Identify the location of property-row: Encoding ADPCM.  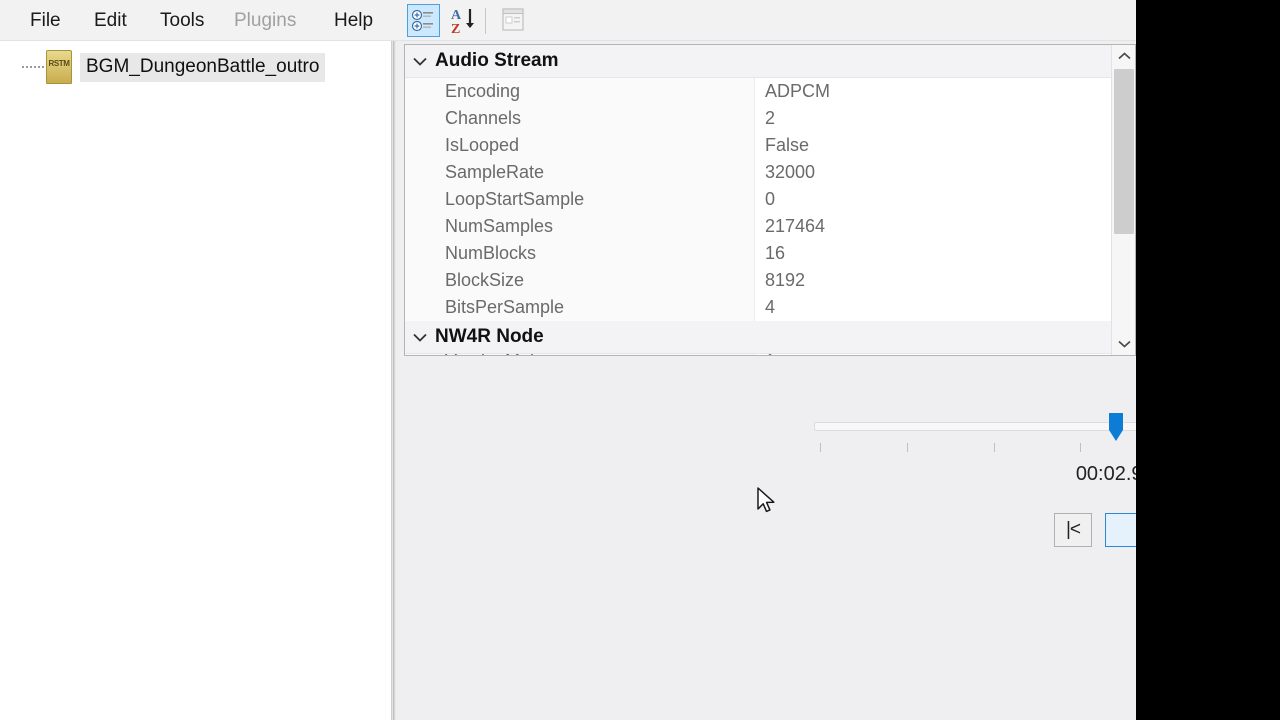
(758, 91).